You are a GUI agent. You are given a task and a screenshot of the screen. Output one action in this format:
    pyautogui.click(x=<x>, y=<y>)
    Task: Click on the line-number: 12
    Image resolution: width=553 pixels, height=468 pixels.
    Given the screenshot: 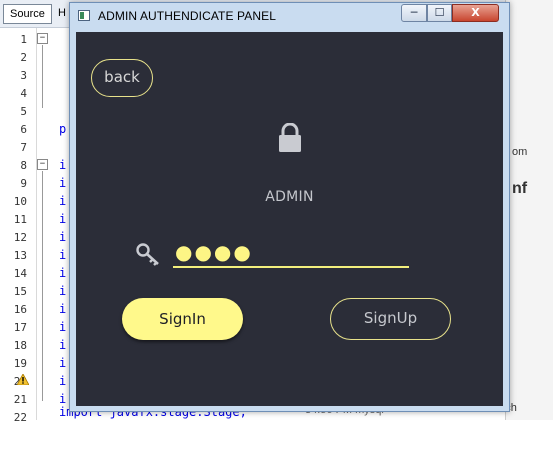 What is the action you would take?
    pyautogui.click(x=20, y=237)
    